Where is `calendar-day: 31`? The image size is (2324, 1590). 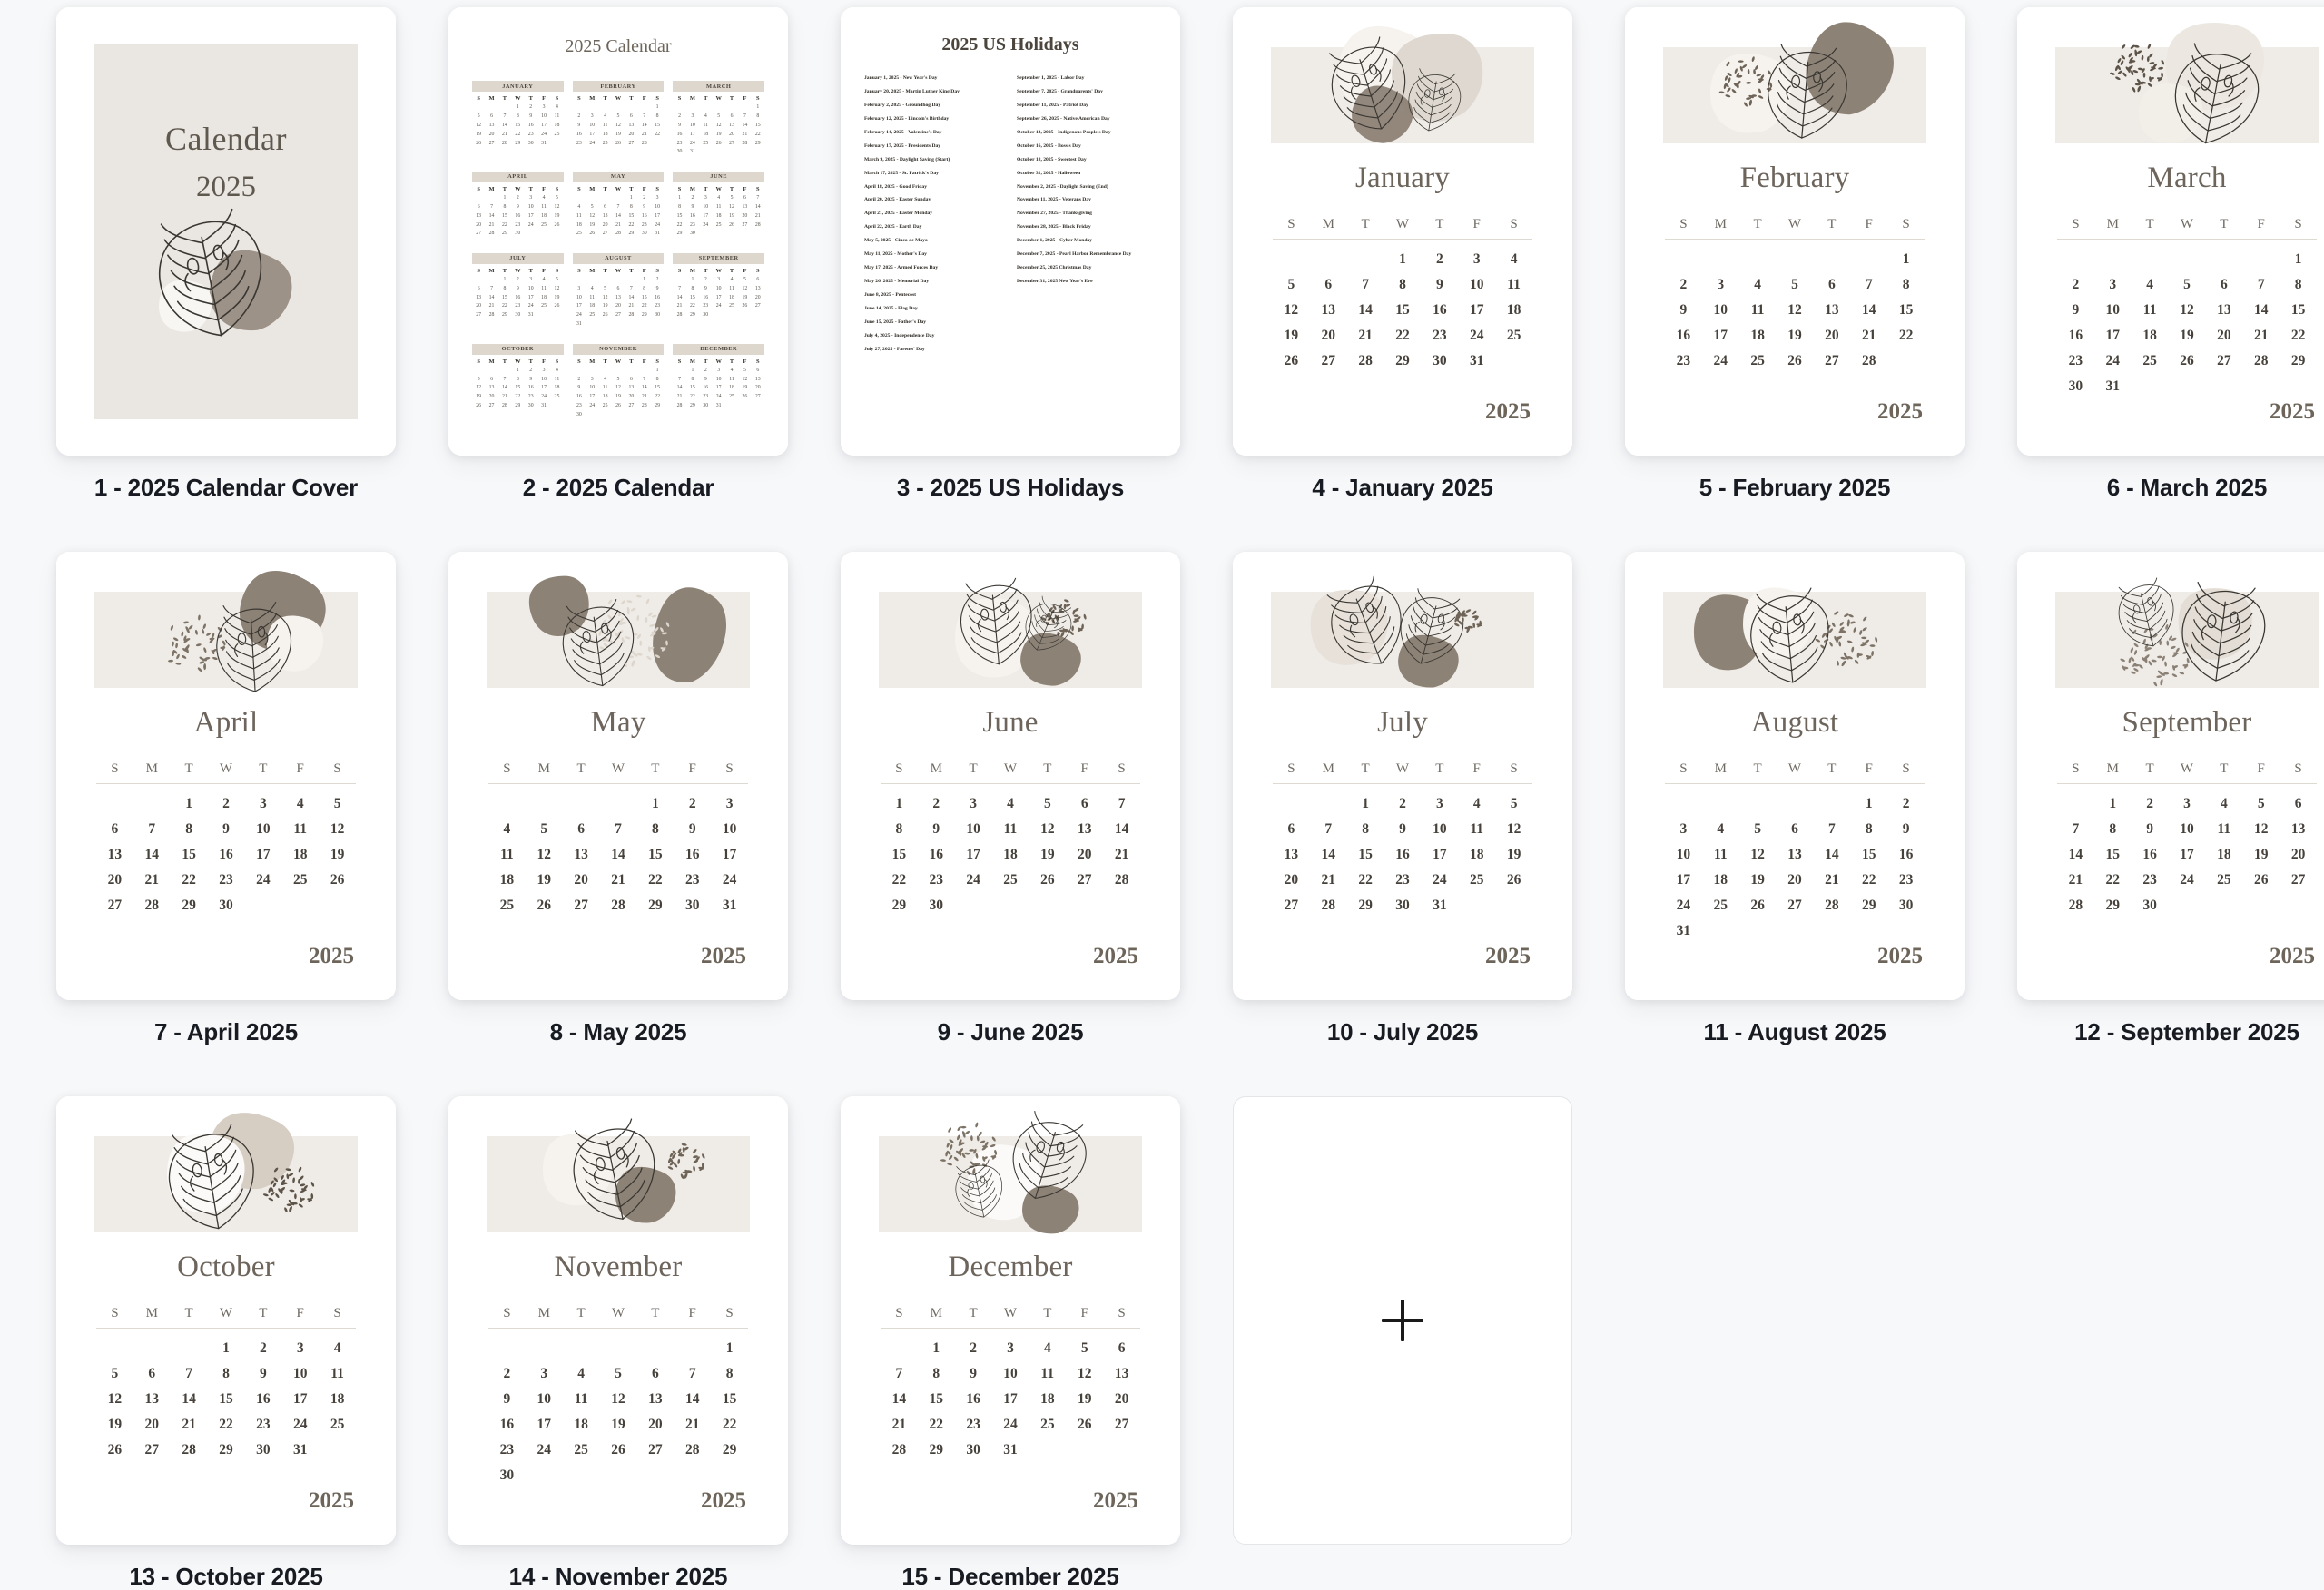 calendar-day: 31 is located at coordinates (729, 906).